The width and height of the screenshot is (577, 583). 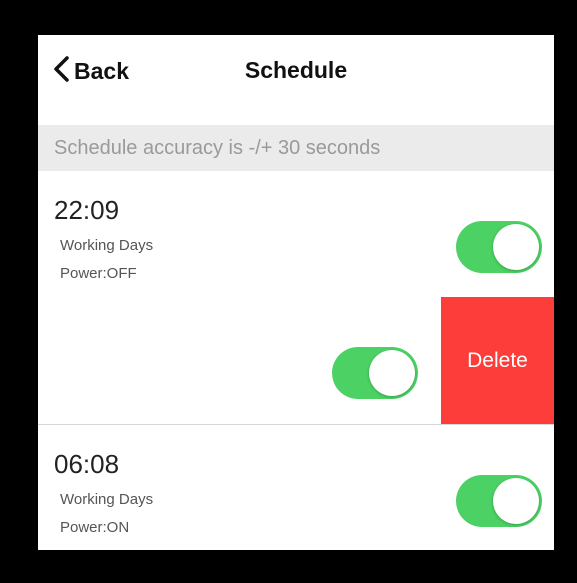 What do you see at coordinates (87, 464) in the screenshot?
I see `schedule-time: 06:08` at bounding box center [87, 464].